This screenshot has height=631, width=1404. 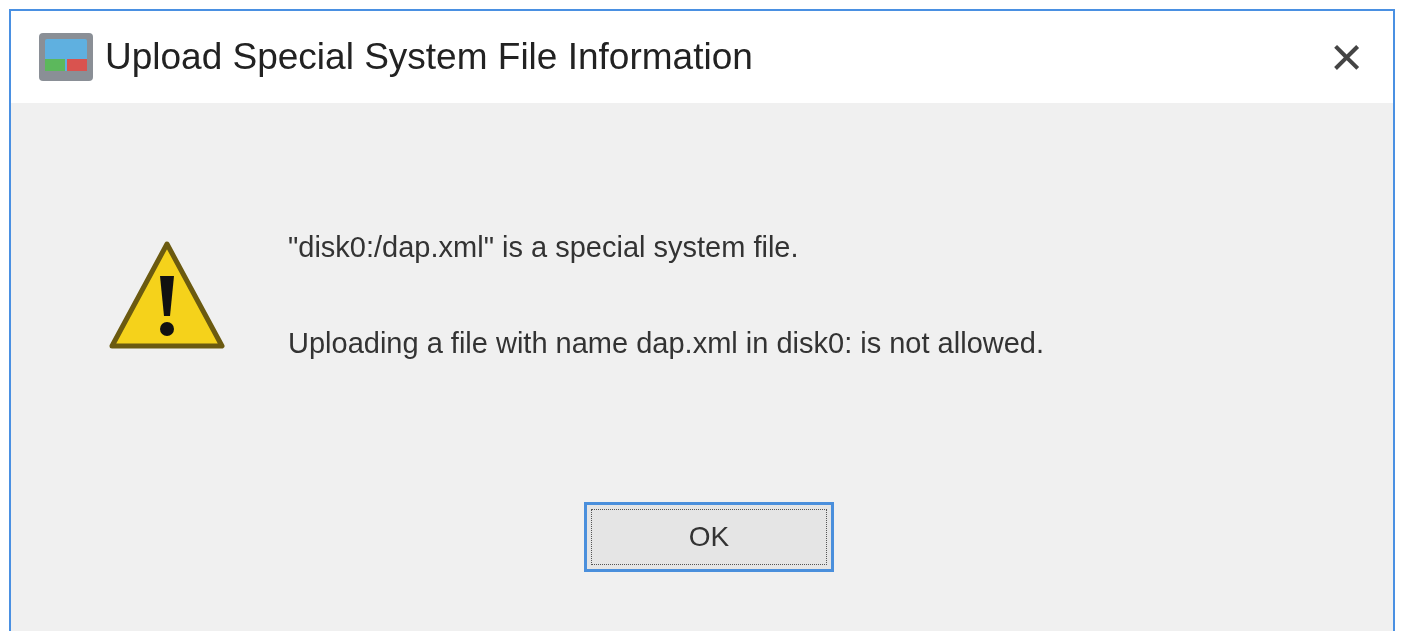 I want to click on close-button: ×, so click(x=1346, y=57).